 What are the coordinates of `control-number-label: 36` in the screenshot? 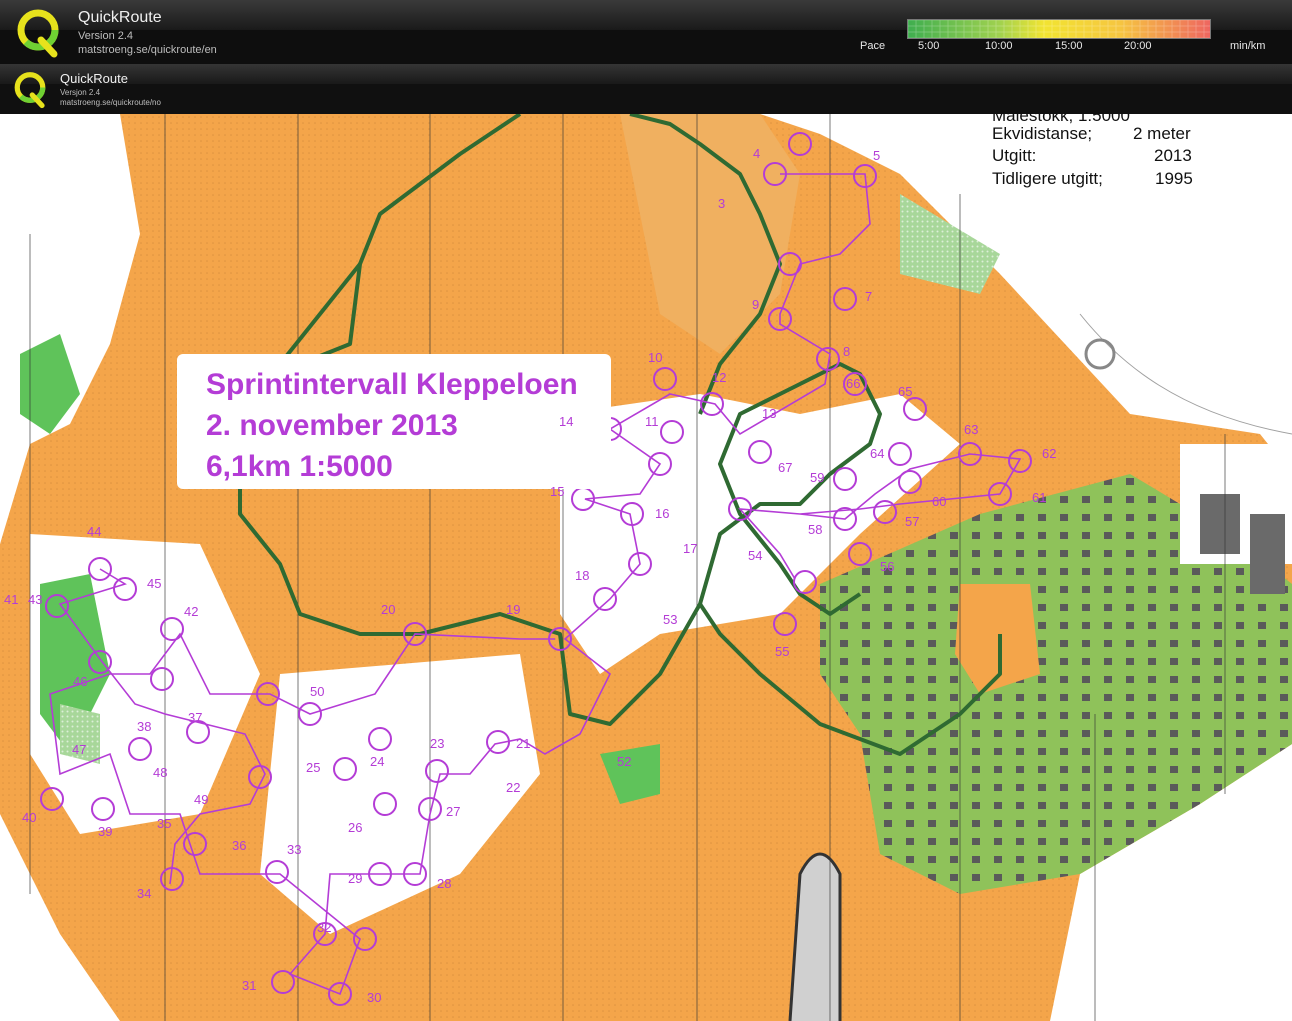 It's located at (239, 845).